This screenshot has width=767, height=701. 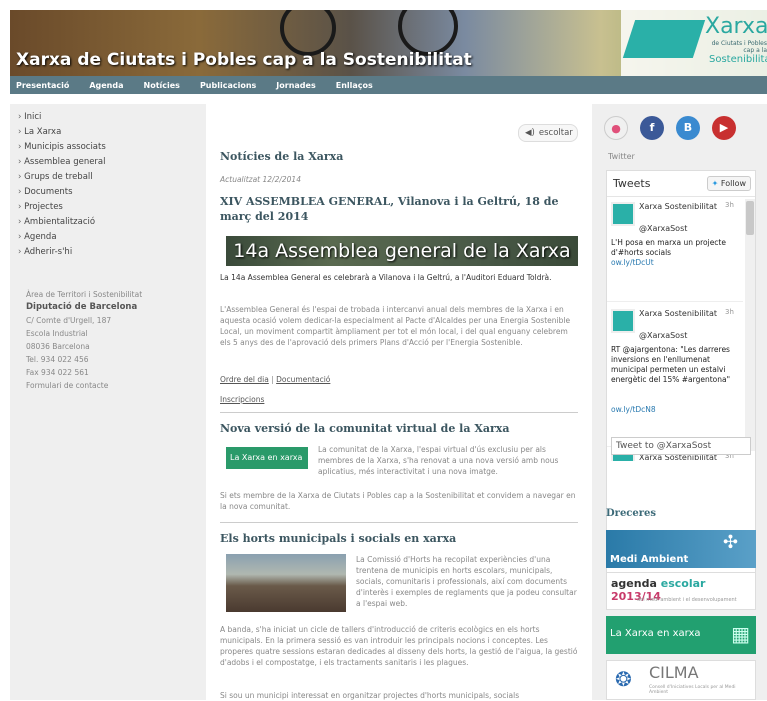 I want to click on youtube-icon: ▶, so click(x=724, y=128).